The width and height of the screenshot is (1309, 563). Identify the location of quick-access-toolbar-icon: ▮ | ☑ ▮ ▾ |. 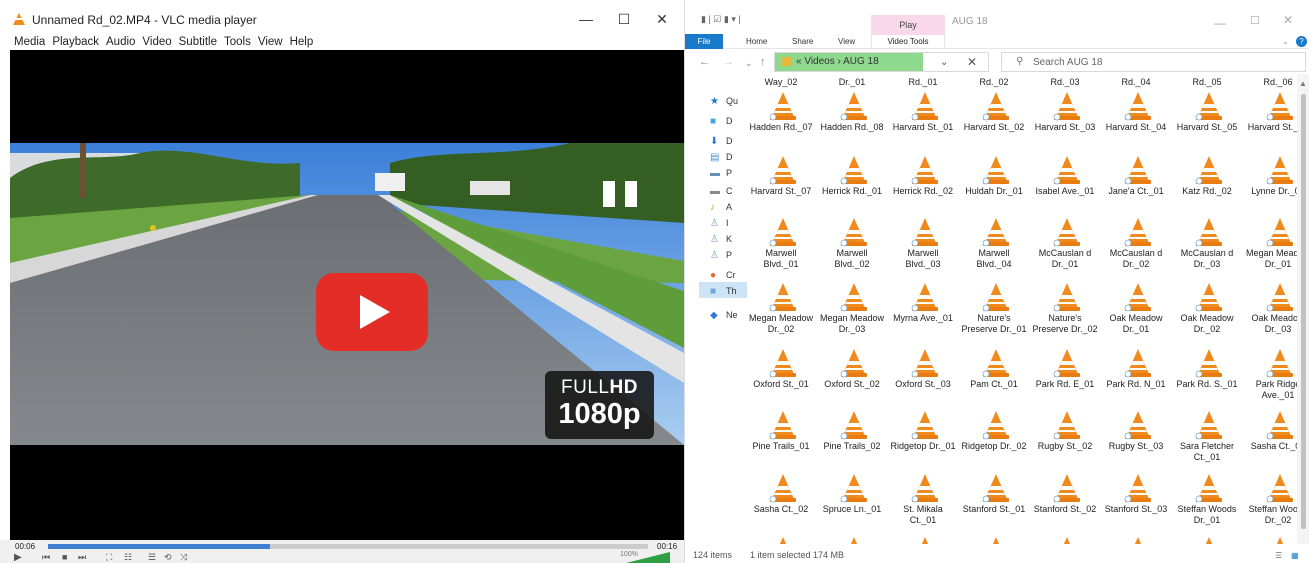
(721, 19).